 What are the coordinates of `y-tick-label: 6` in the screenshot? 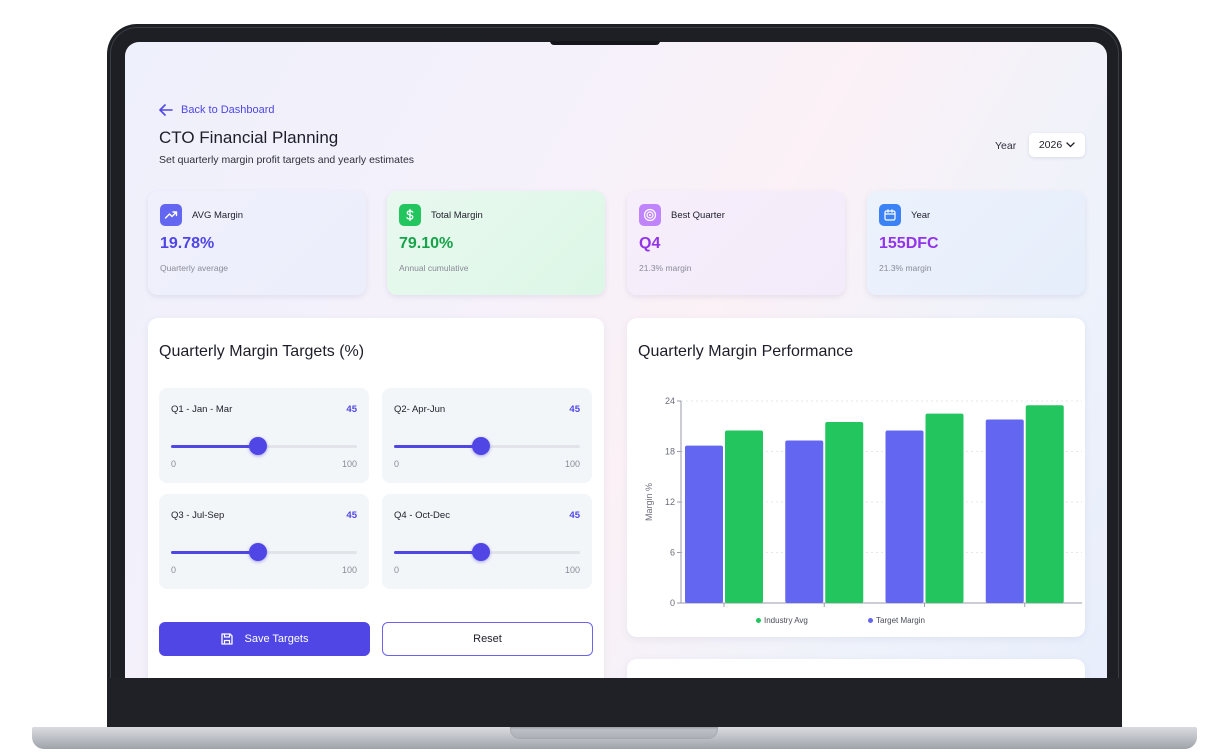 It's located at (672, 553).